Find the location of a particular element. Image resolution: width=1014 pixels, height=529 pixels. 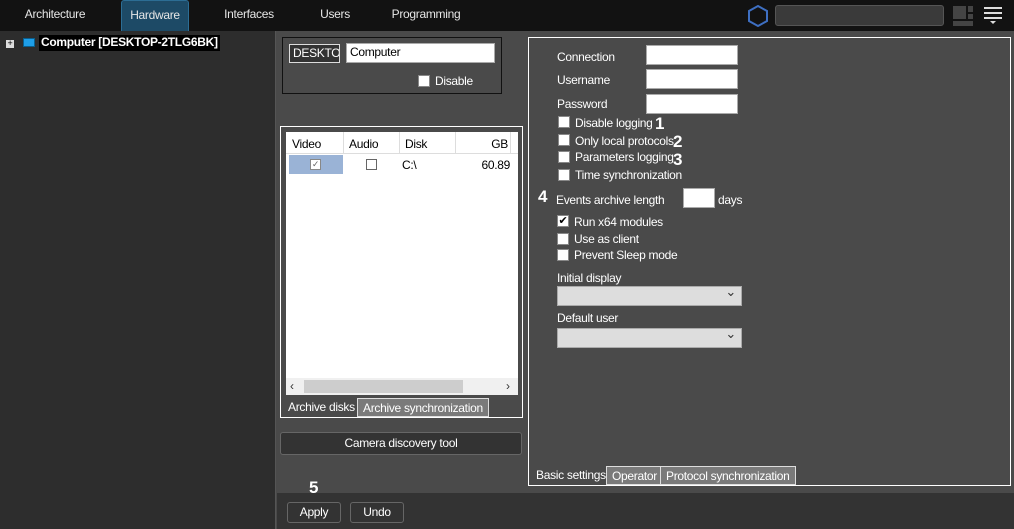

scroll-right-icon: › is located at coordinates (508, 386).